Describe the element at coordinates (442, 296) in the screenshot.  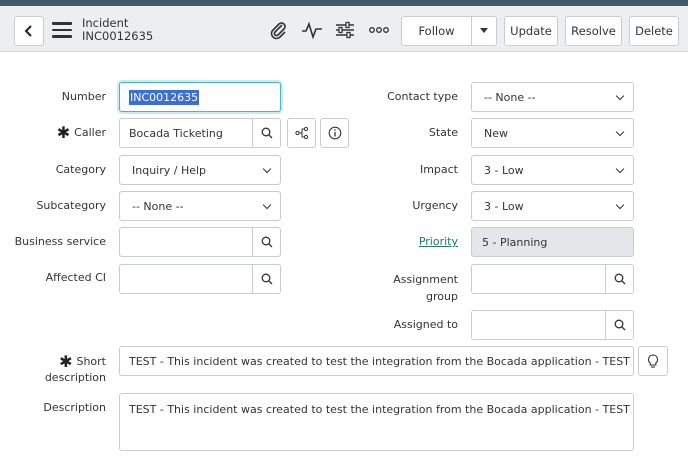
I see `assignment-group-label-line2: group` at that location.